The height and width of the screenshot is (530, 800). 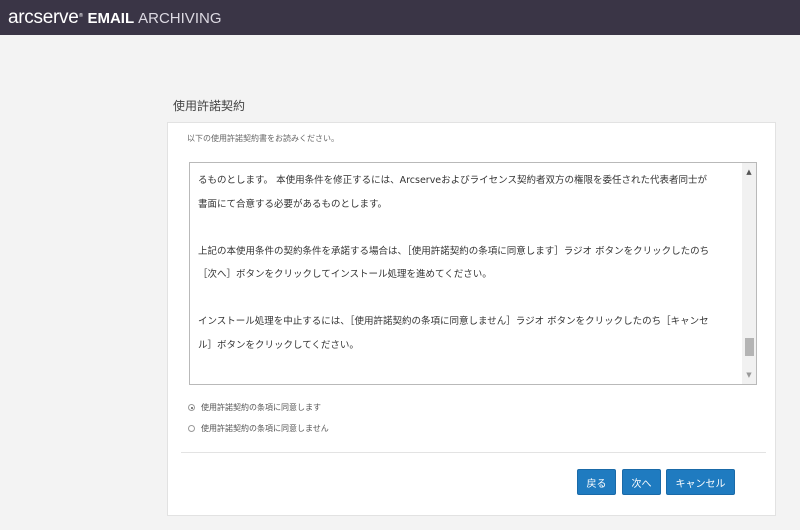 I want to click on scroll-thumb, so click(x=749, y=347).